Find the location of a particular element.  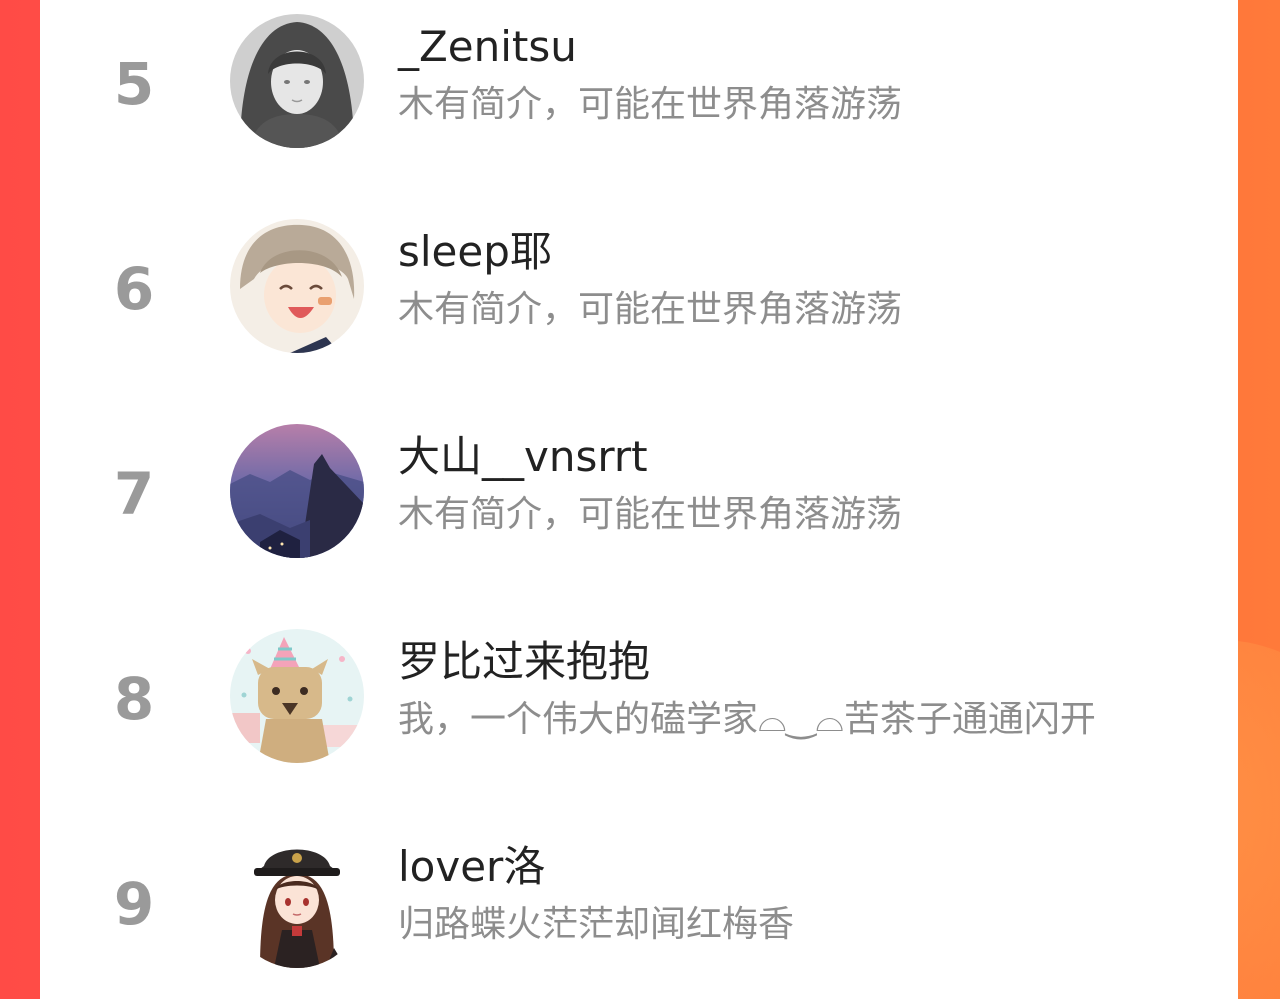

rank-number: 7 is located at coordinates (134, 494).